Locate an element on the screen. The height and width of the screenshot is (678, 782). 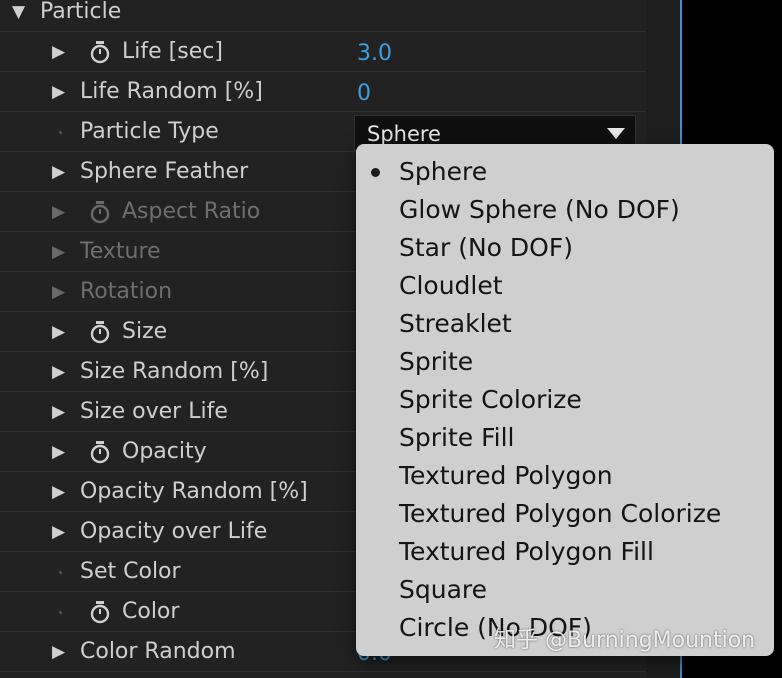
property-label: Color Random is located at coordinates (158, 651).